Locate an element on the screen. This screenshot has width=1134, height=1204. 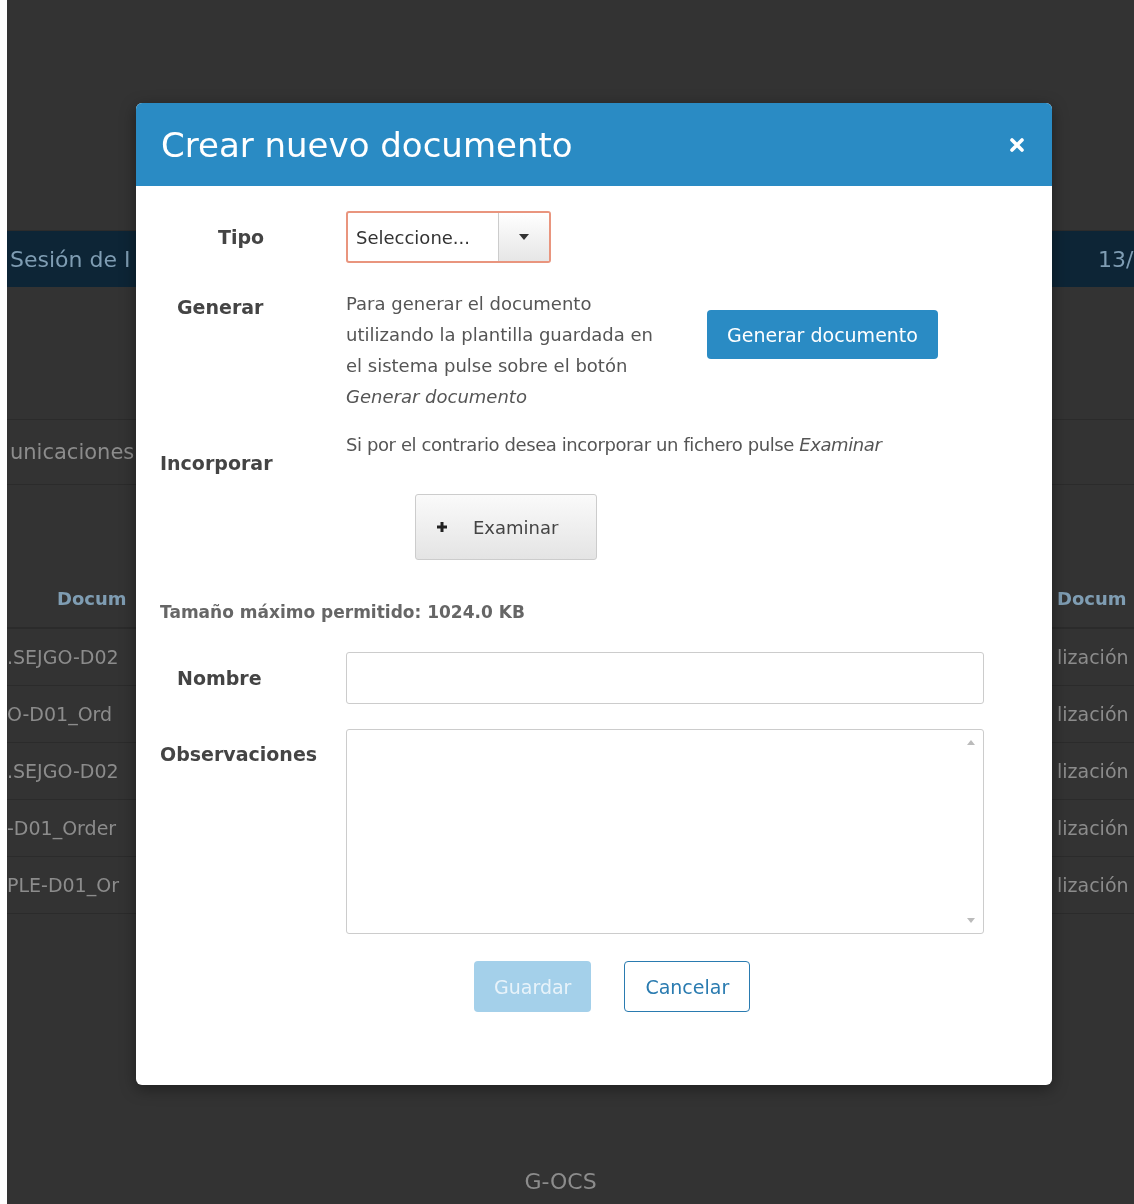
dialog-title: Crear nuevo documento is located at coordinates (367, 144).